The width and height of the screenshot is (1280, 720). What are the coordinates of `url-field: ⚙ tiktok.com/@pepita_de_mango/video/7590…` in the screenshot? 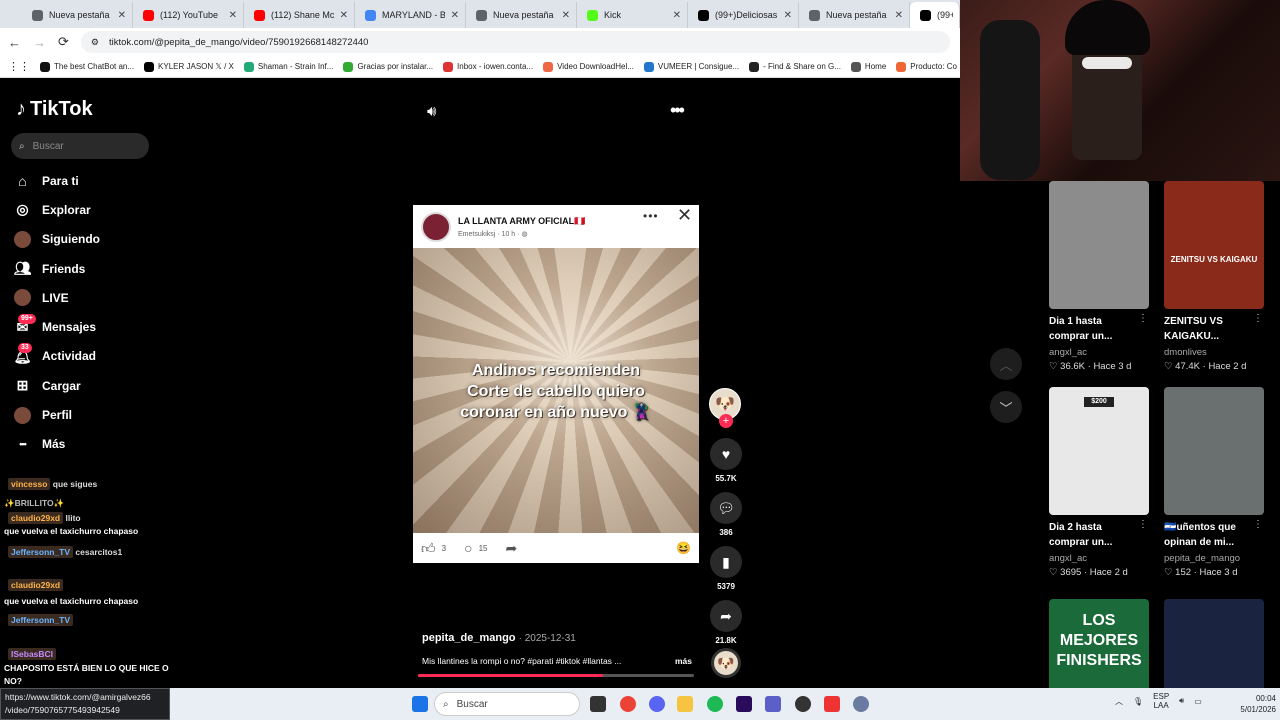 It's located at (515, 42).